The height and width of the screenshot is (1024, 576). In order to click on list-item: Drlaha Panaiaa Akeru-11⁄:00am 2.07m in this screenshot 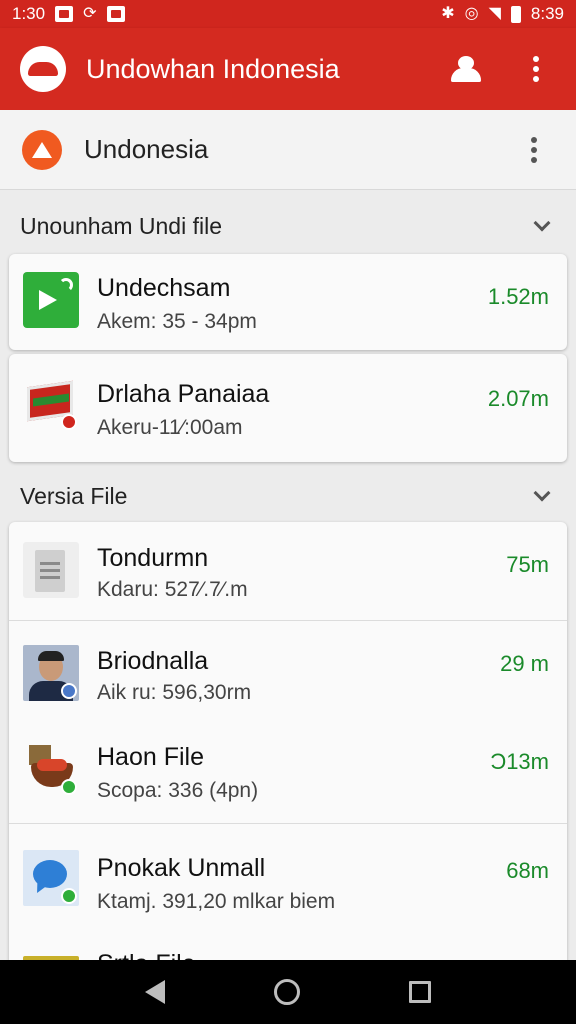, I will do `click(288, 408)`.